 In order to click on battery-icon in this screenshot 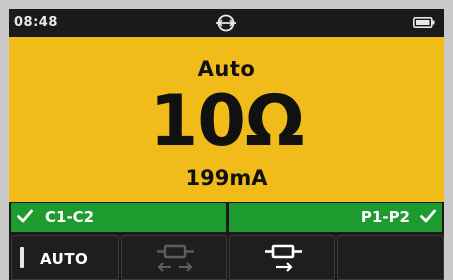, I will do `click(424, 22)`.